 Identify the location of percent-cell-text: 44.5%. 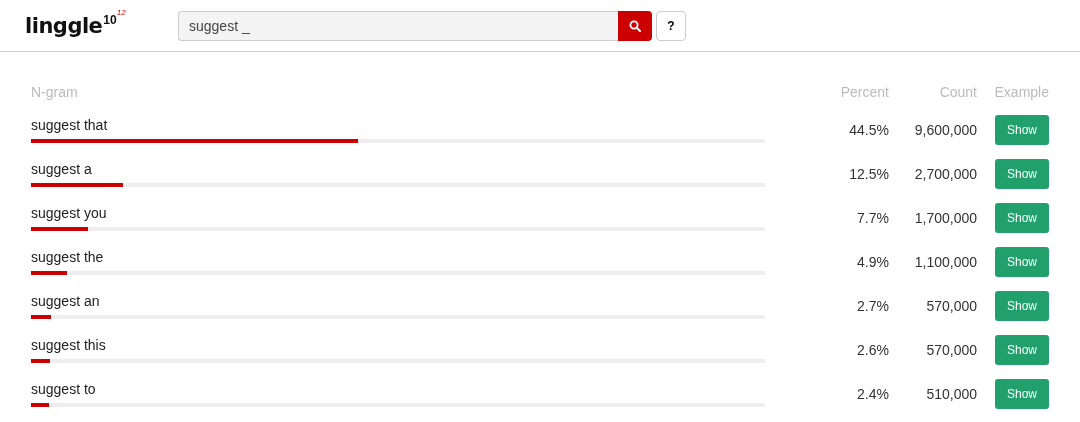
(868, 130).